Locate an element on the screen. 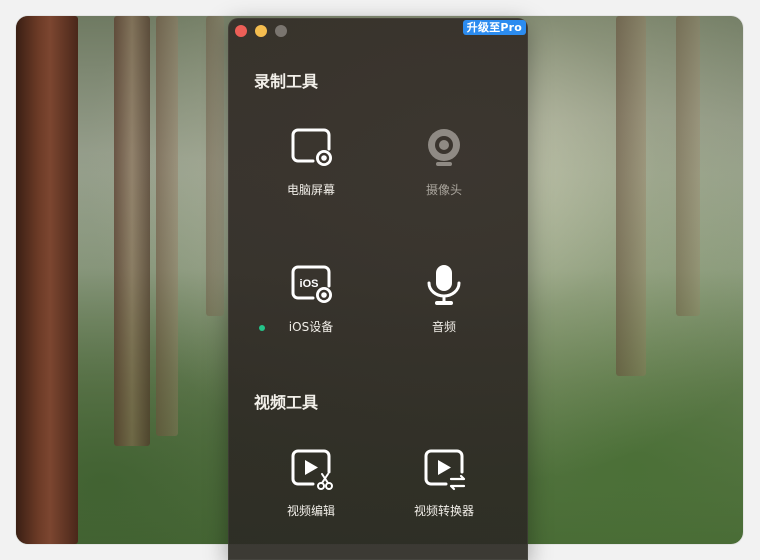 The image size is (760, 560). ios-device-icon: iOS is located at coordinates (311, 285).